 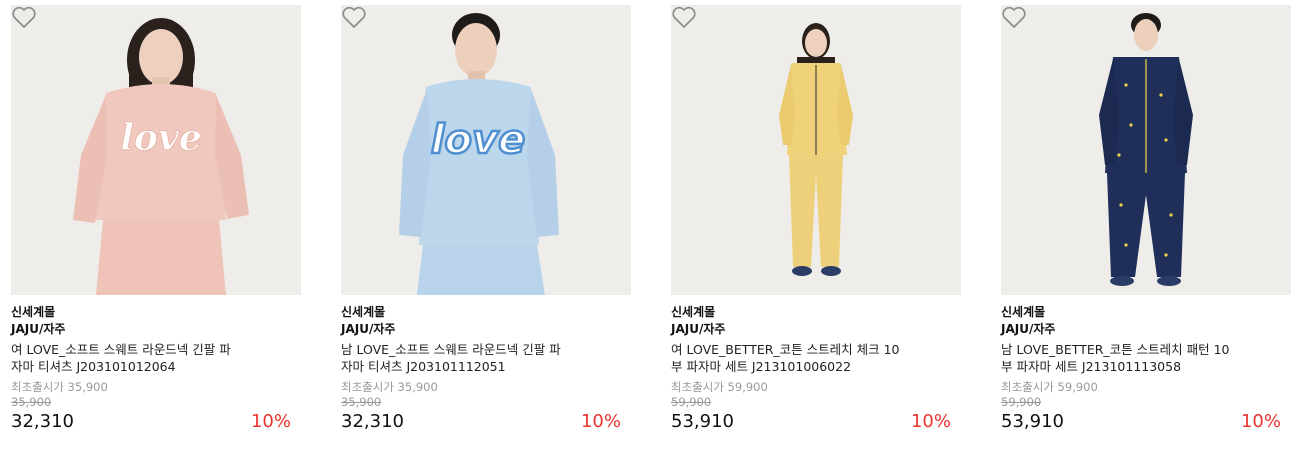 I want to click on product-name-line: 여 LOVE_소프트 스웨트 라운드넥 긴팔 파, so click(x=121, y=349).